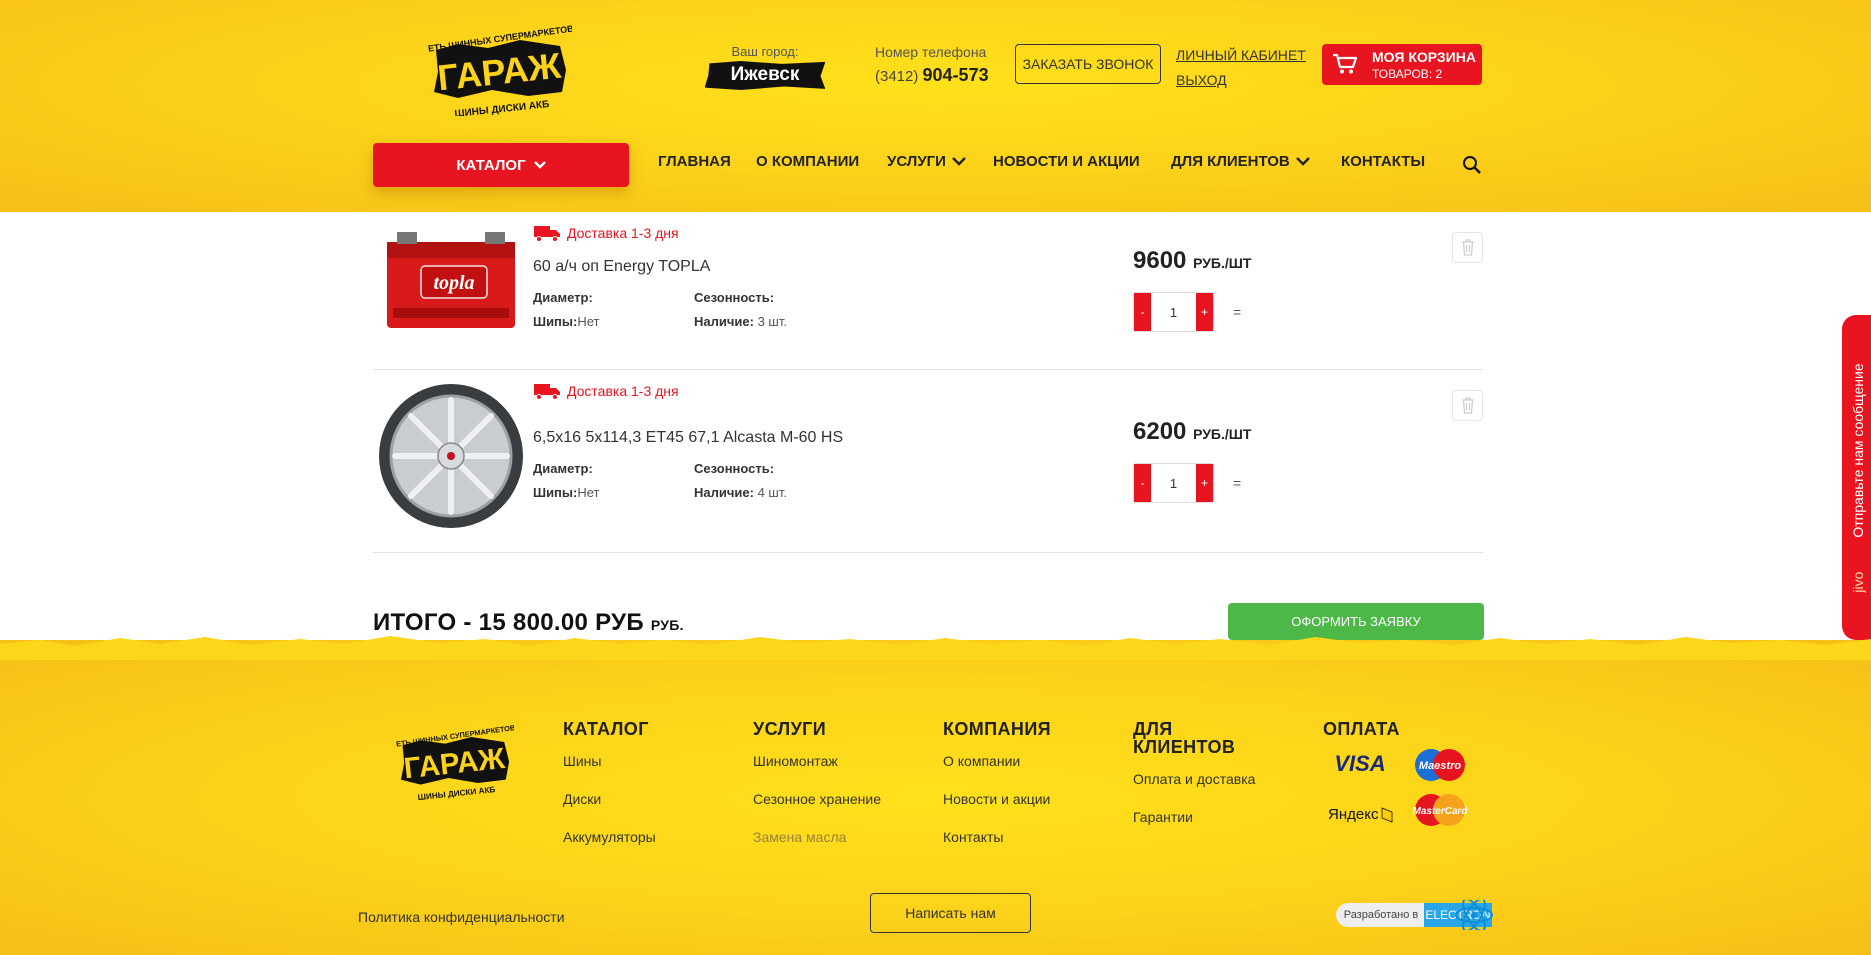 The width and height of the screenshot is (1871, 955). Describe the element at coordinates (1160, 260) in the screenshot. I see `price-value: 9600` at that location.